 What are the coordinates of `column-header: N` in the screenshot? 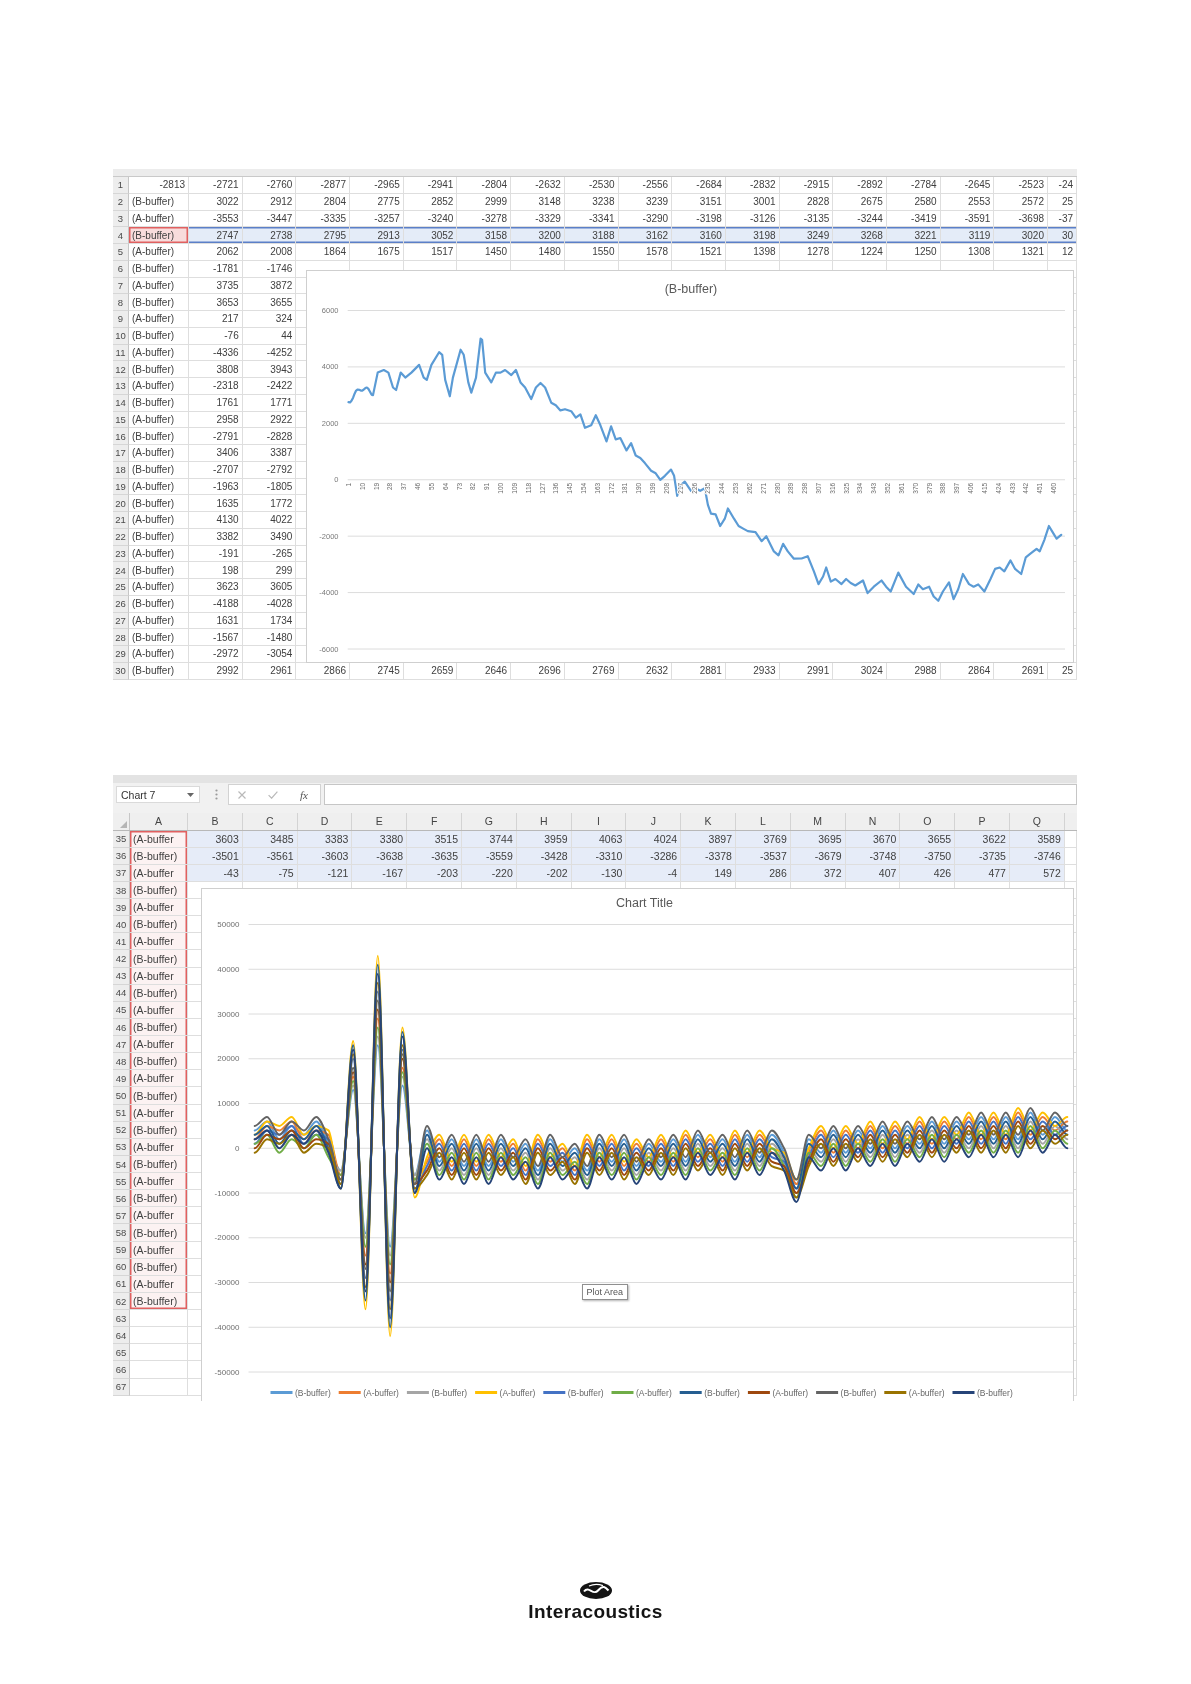 It's located at (873, 821).